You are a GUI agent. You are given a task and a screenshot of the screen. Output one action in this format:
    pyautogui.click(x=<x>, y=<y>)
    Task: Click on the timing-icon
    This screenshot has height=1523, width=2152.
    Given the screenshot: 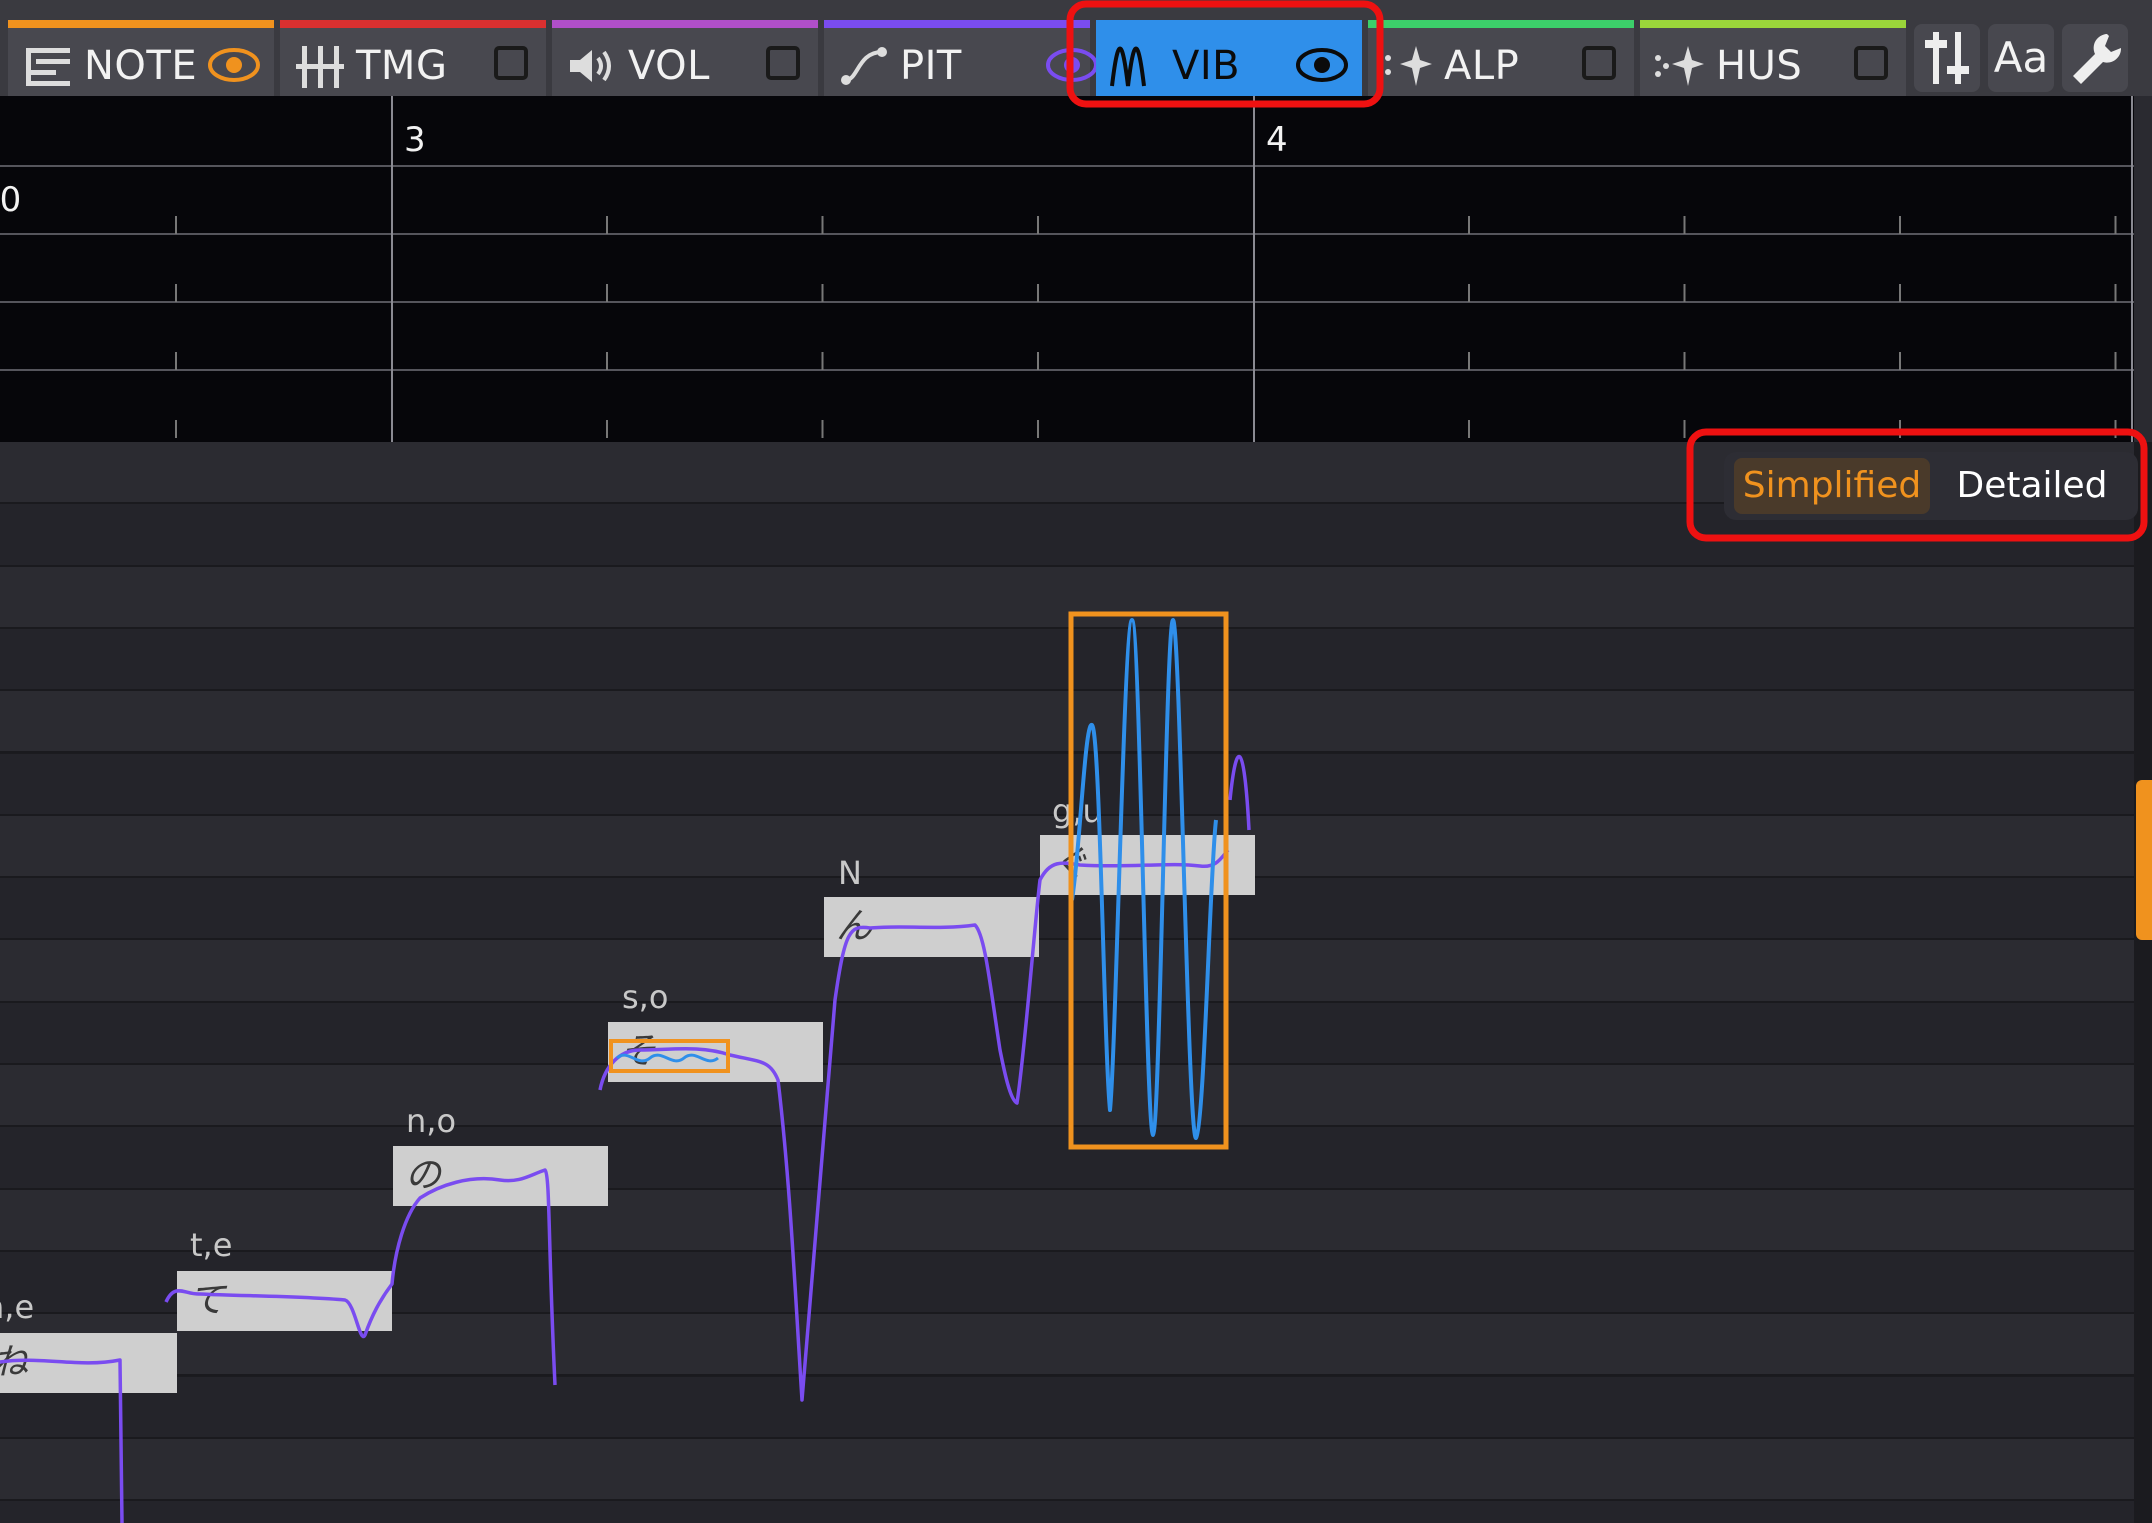 What is the action you would take?
    pyautogui.click(x=320, y=67)
    